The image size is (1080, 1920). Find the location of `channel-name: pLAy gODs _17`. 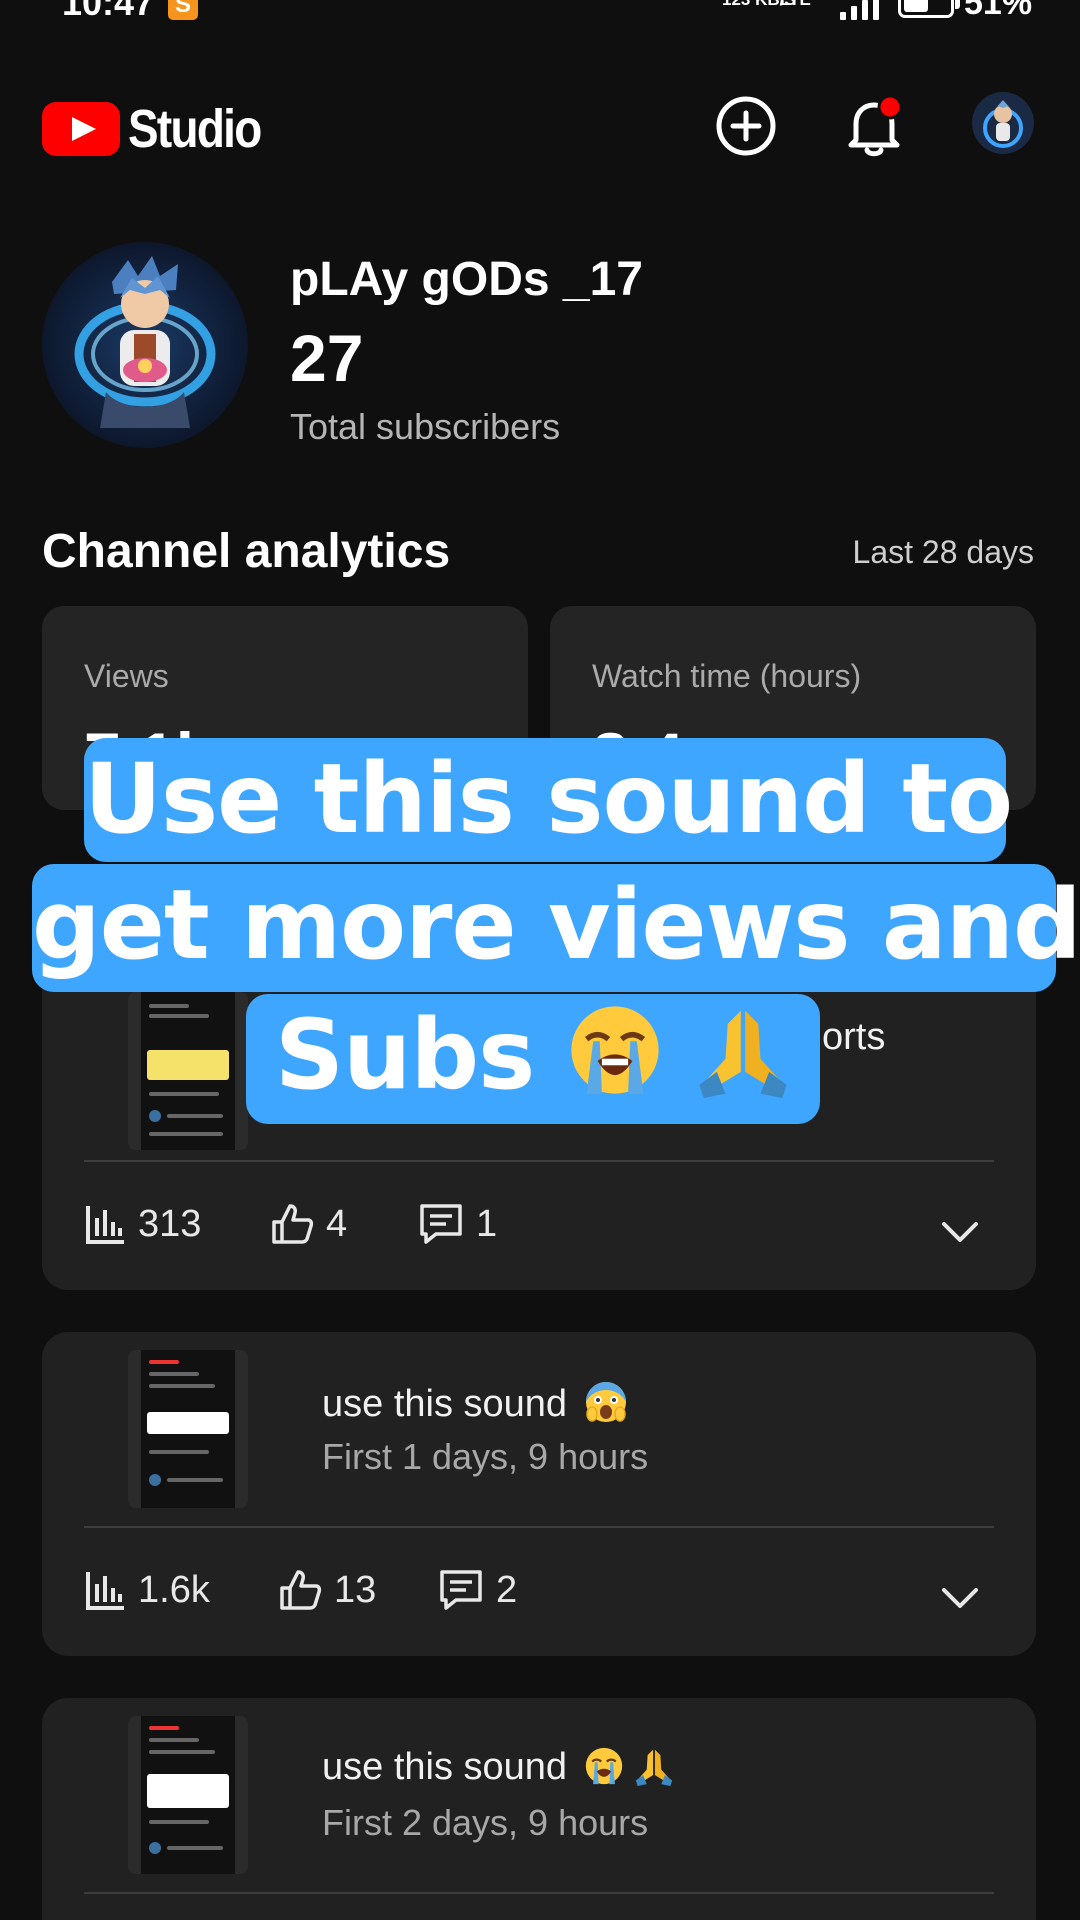

channel-name: pLAy gODs _17 is located at coordinates (466, 279).